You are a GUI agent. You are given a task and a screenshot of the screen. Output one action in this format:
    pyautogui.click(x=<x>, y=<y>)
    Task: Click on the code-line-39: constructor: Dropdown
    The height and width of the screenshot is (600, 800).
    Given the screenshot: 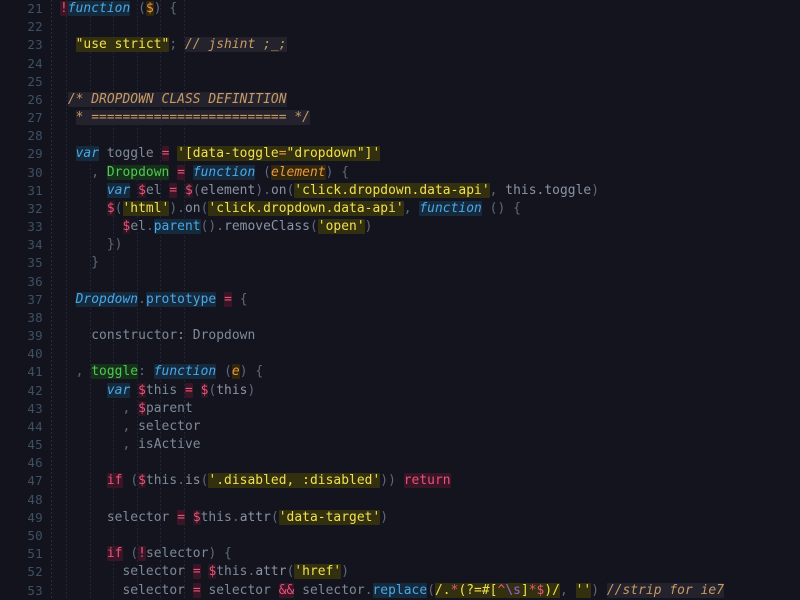 What is the action you would take?
    pyautogui.click(x=173, y=336)
    